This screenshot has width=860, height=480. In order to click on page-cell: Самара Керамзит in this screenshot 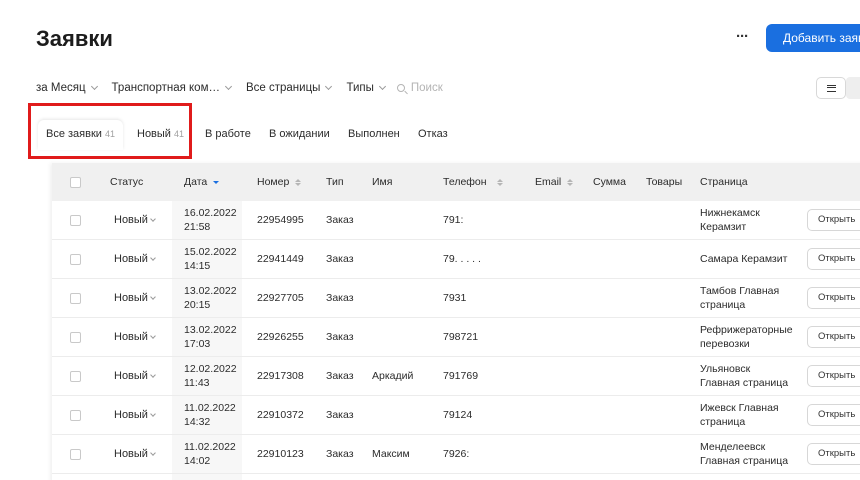, I will do `click(743, 259)`.